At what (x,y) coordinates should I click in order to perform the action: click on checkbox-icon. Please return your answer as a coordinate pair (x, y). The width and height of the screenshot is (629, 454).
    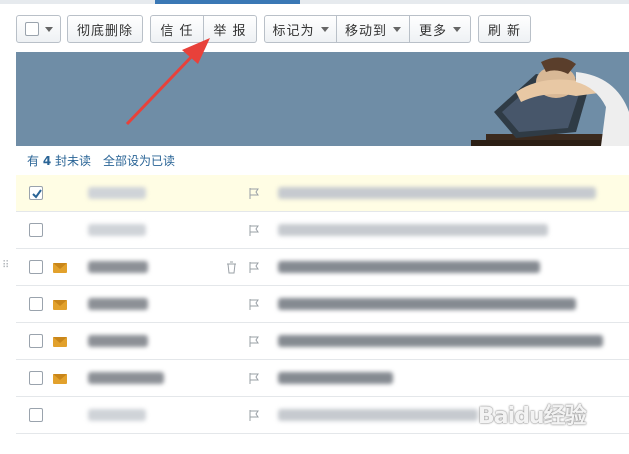
    Looking at the image, I should click on (31, 29).